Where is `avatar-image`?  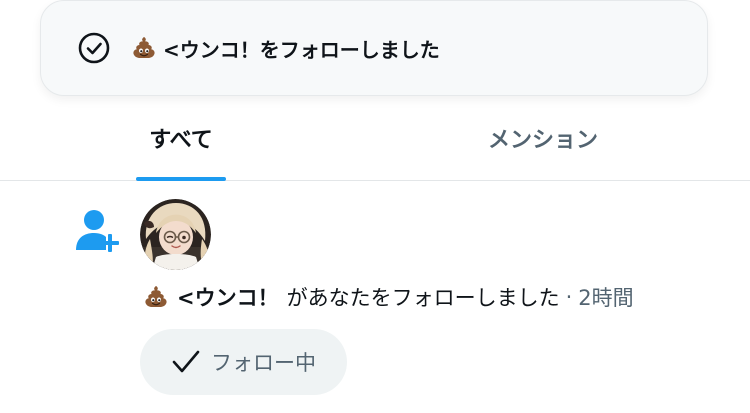 avatar-image is located at coordinates (175, 234).